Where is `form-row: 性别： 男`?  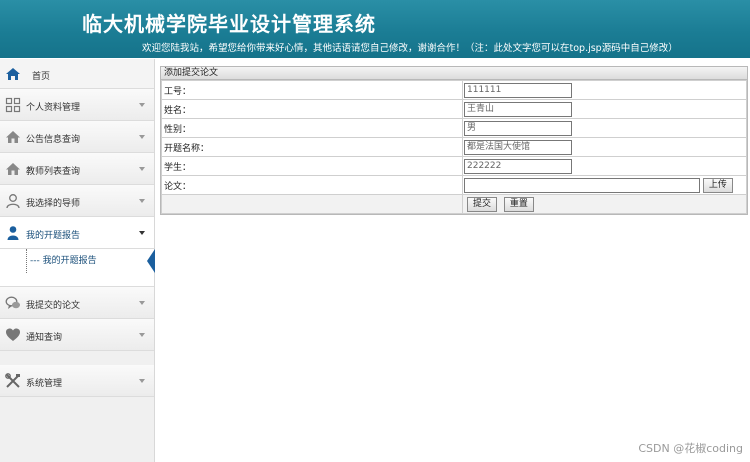
form-row: 性别： 男 is located at coordinates (454, 128).